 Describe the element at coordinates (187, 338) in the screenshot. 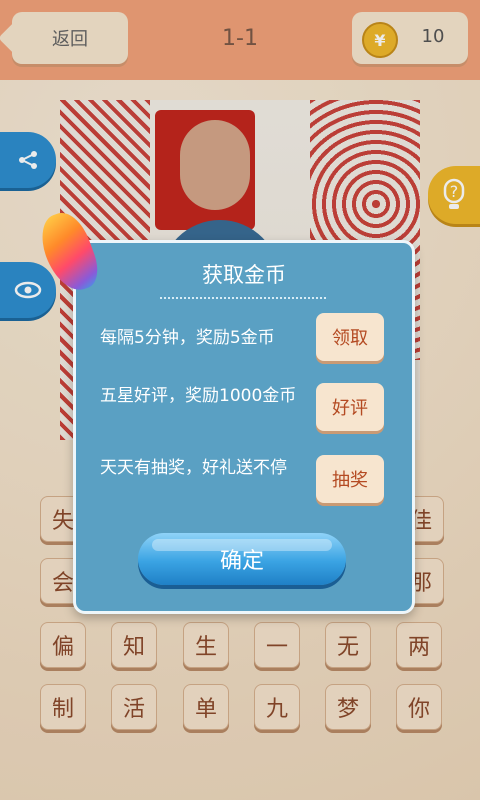

I see `reward-description: 每隔5分钟，奖励5金币` at that location.